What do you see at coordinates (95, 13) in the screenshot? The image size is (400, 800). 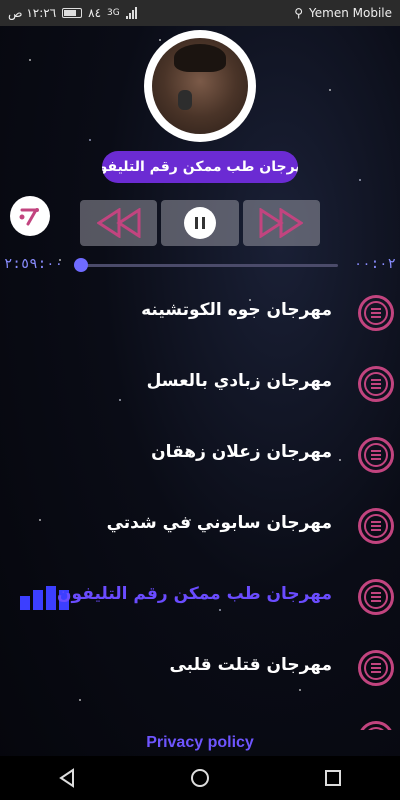 I see `battery-text: ٨٤` at bounding box center [95, 13].